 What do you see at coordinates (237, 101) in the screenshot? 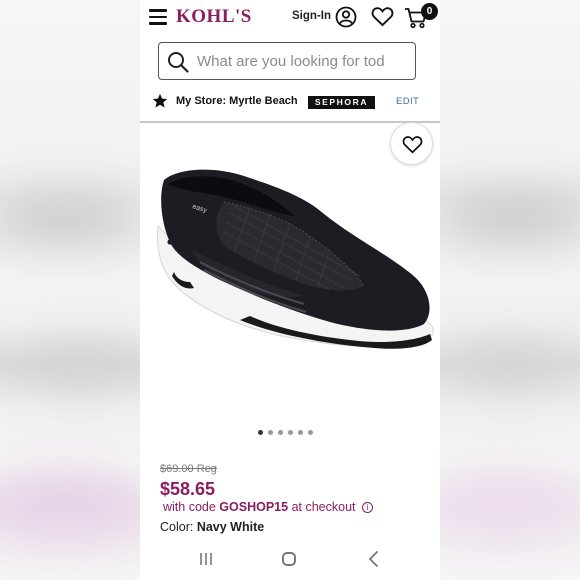
I see `my-store-label: My Store: Myrtle Beach` at bounding box center [237, 101].